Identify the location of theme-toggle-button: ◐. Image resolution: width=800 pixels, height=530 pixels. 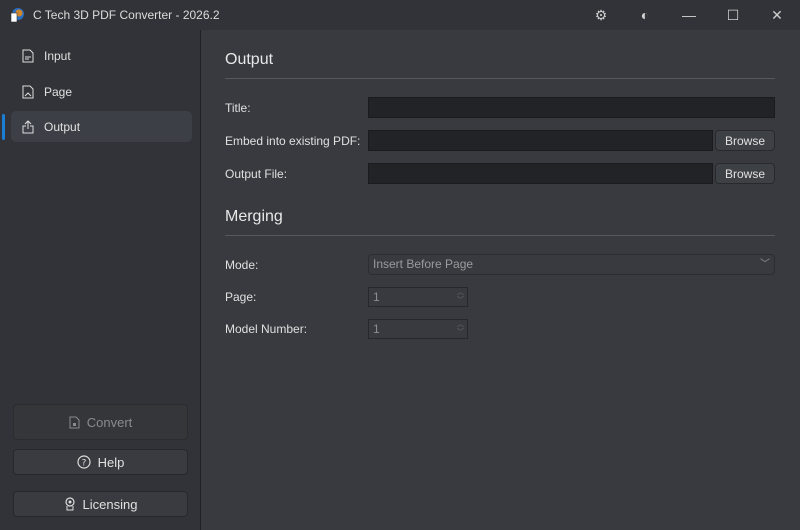
(645, 15).